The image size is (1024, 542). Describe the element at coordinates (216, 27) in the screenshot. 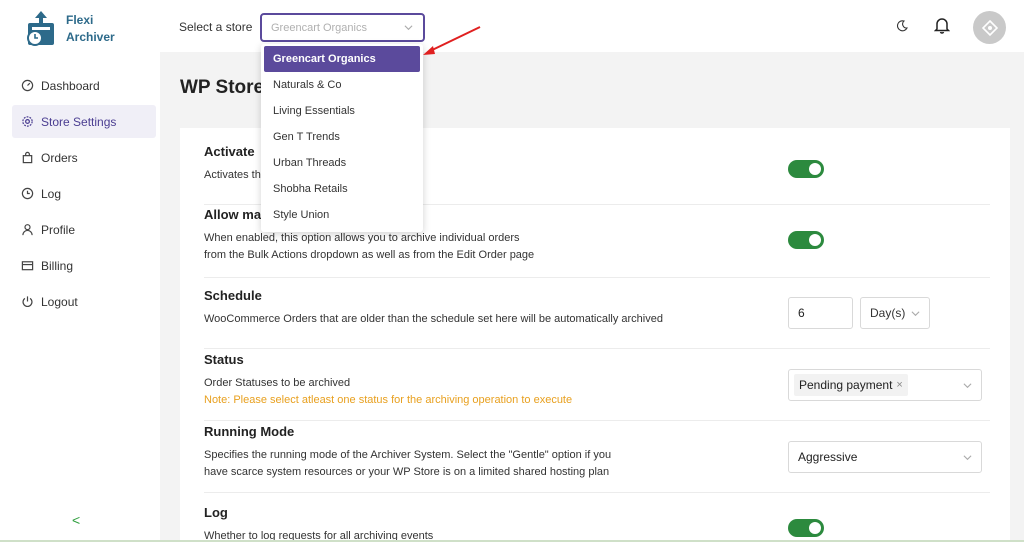

I see `store-select-label: Select a store` at that location.